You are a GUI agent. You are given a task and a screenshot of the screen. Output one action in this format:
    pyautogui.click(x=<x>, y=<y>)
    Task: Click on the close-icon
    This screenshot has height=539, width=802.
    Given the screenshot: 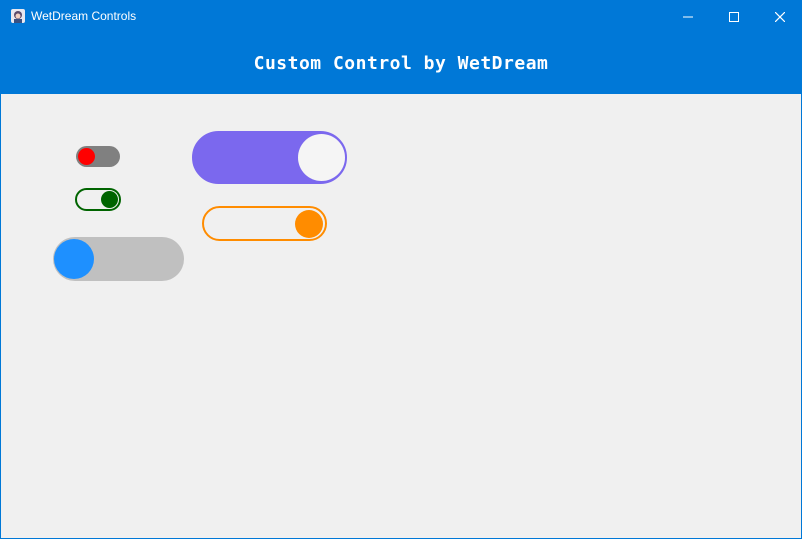 What is the action you would take?
    pyautogui.click(x=780, y=16)
    